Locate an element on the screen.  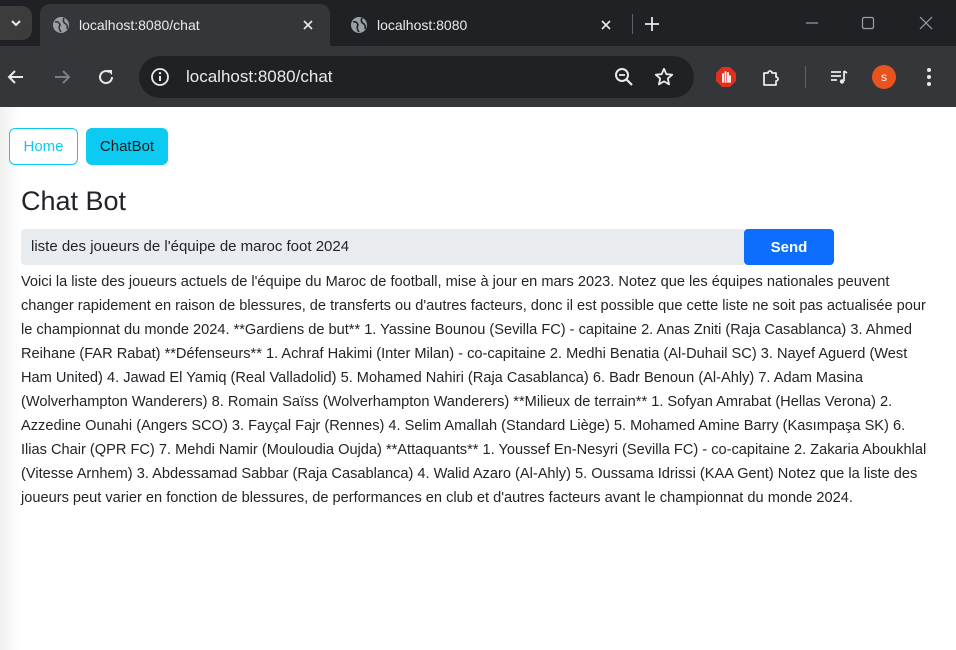
page-edge-shadow is located at coordinates (11, 378).